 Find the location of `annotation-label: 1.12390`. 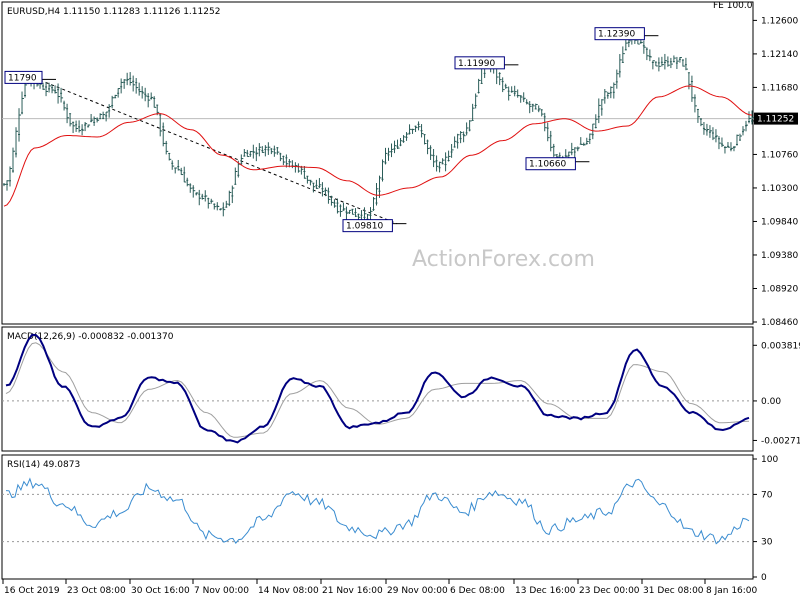

annotation-label: 1.12390 is located at coordinates (616, 35).